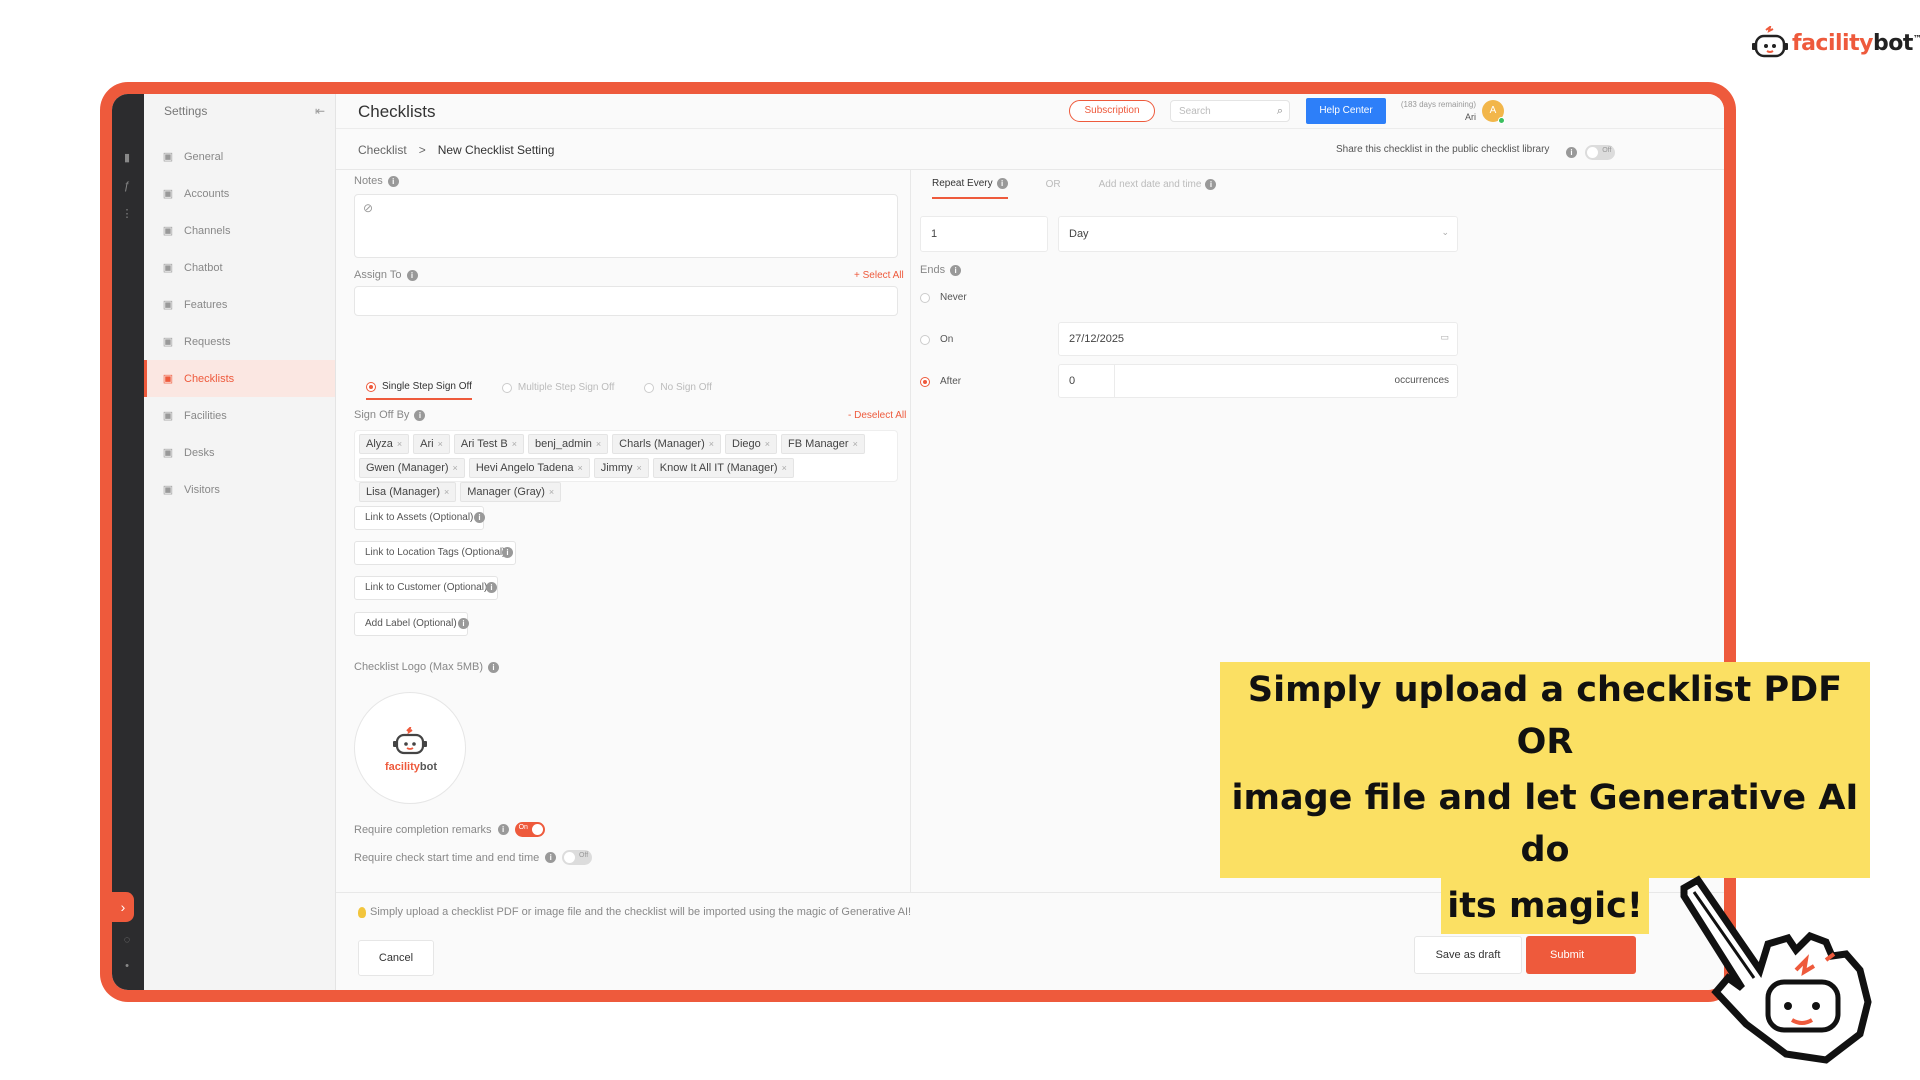 The width and height of the screenshot is (1920, 1080). Describe the element at coordinates (168, 342) in the screenshot. I see `request-icon: ▣` at that location.